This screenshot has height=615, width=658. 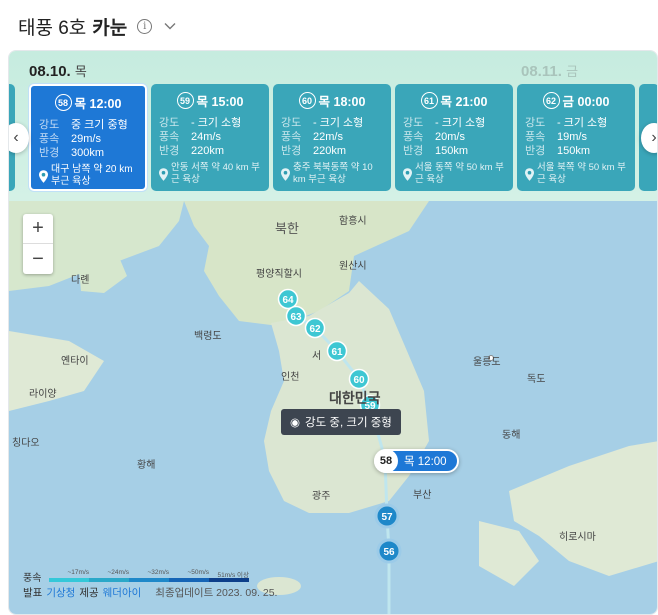 What do you see at coordinates (355, 398) in the screenshot?
I see `label-korea: 대한민국` at bounding box center [355, 398].